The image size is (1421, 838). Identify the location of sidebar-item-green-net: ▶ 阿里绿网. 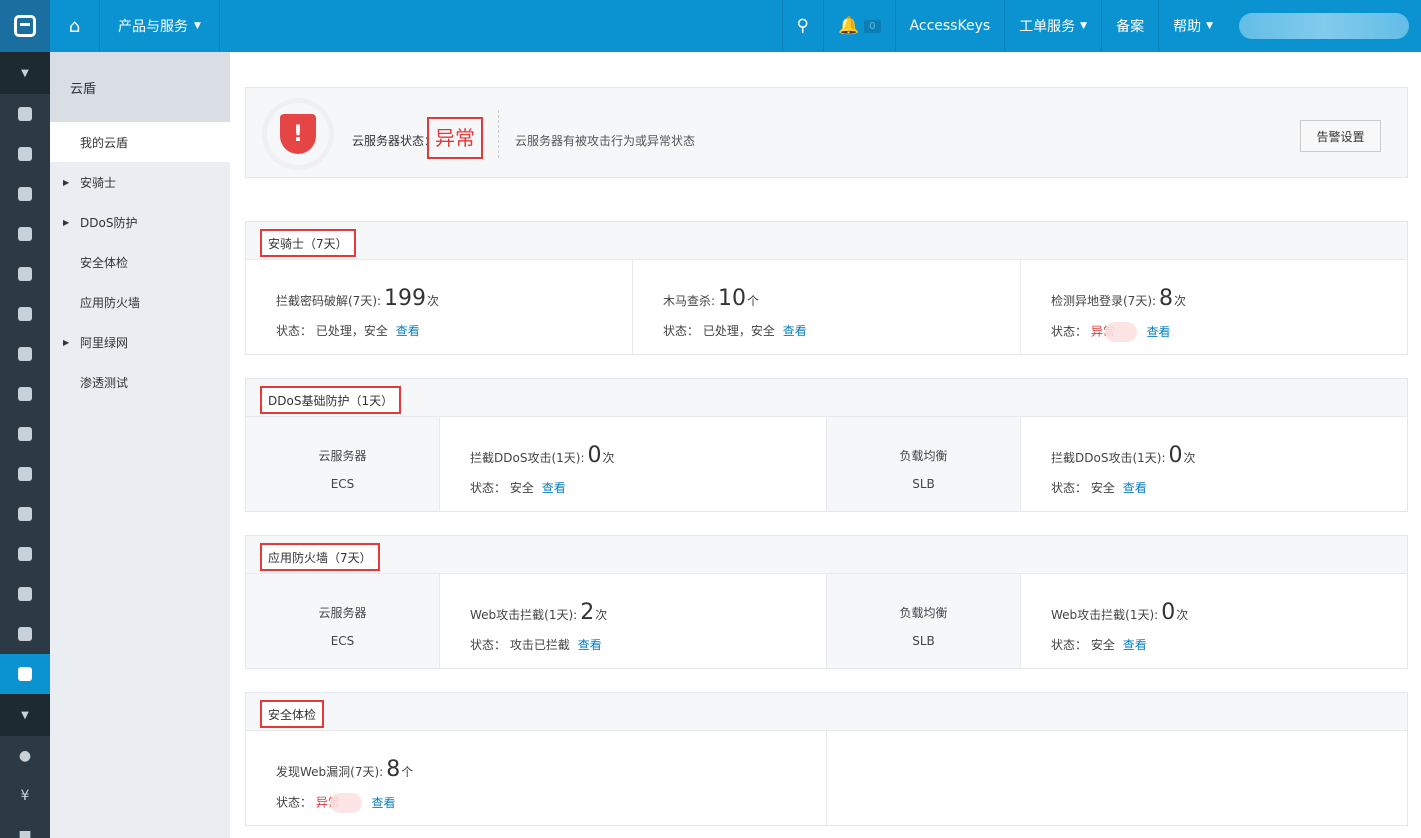
(140, 342).